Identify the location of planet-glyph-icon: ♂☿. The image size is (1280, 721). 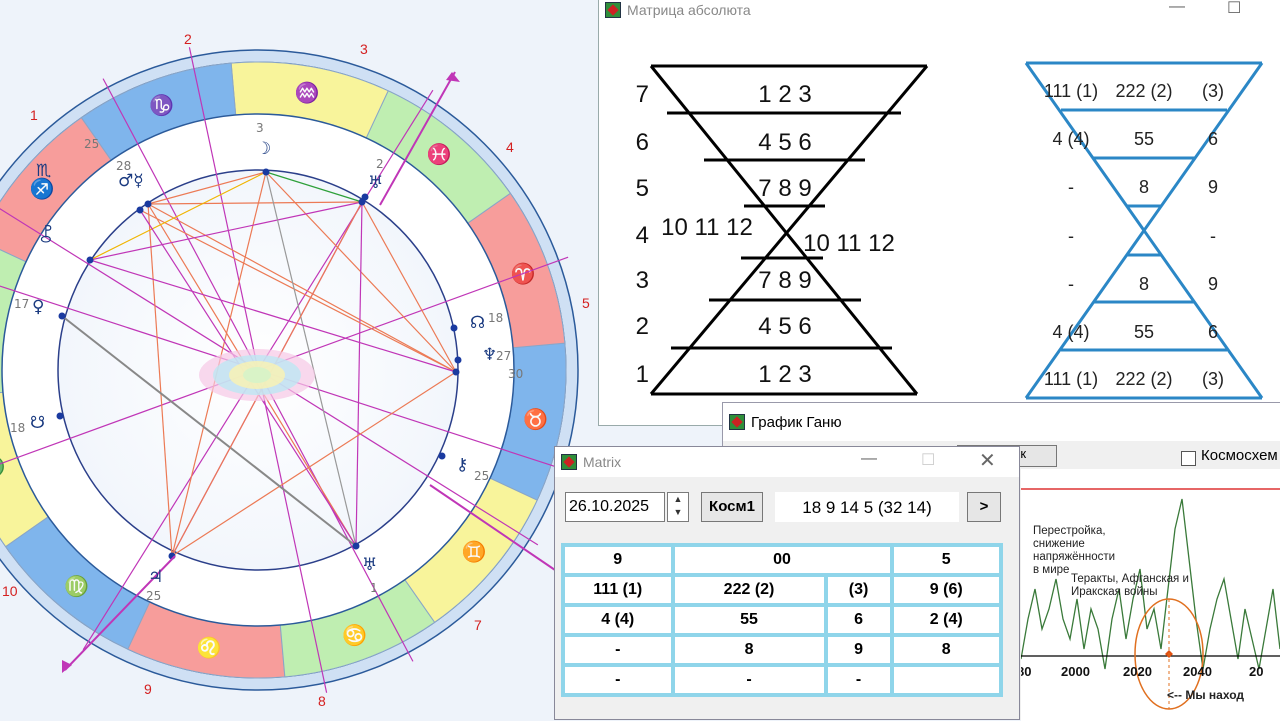
(131, 181).